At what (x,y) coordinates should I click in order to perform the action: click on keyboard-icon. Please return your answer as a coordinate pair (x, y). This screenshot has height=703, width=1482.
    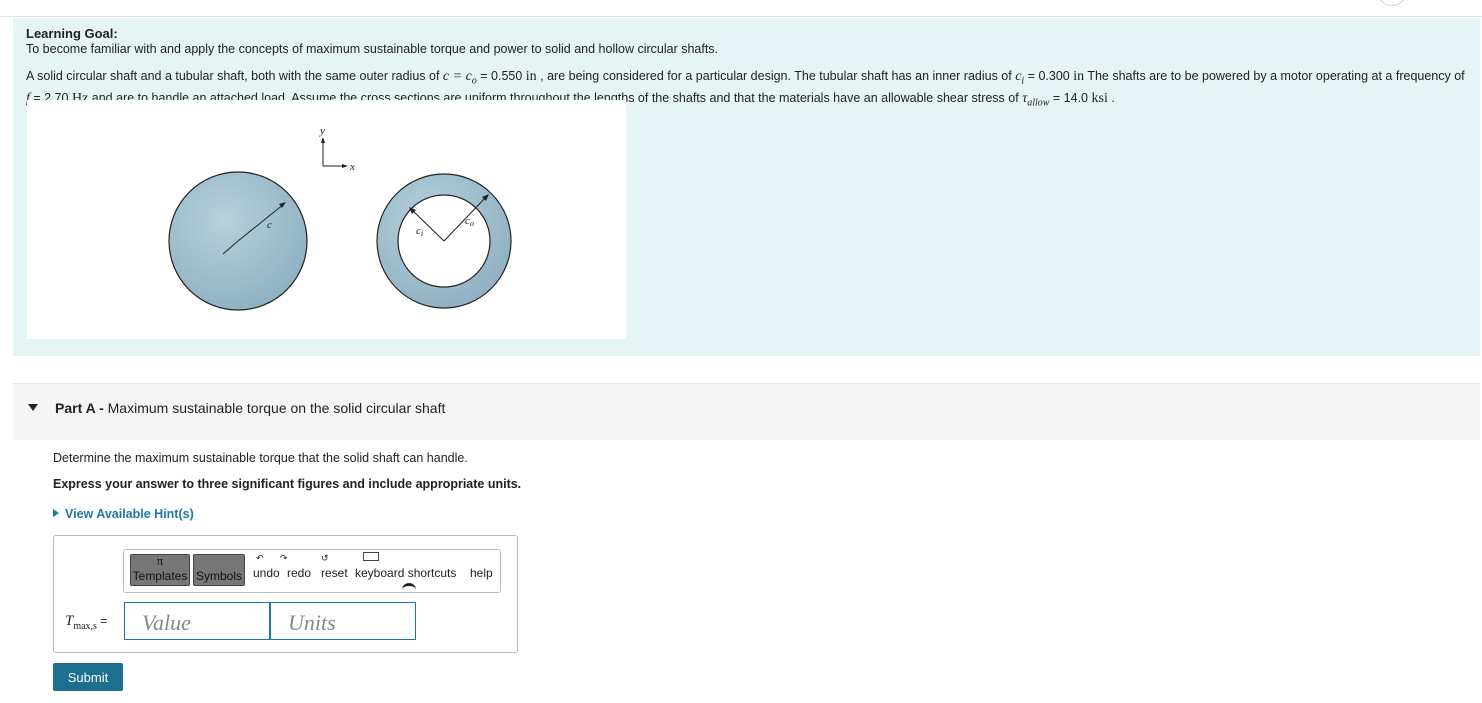
    Looking at the image, I should click on (371, 556).